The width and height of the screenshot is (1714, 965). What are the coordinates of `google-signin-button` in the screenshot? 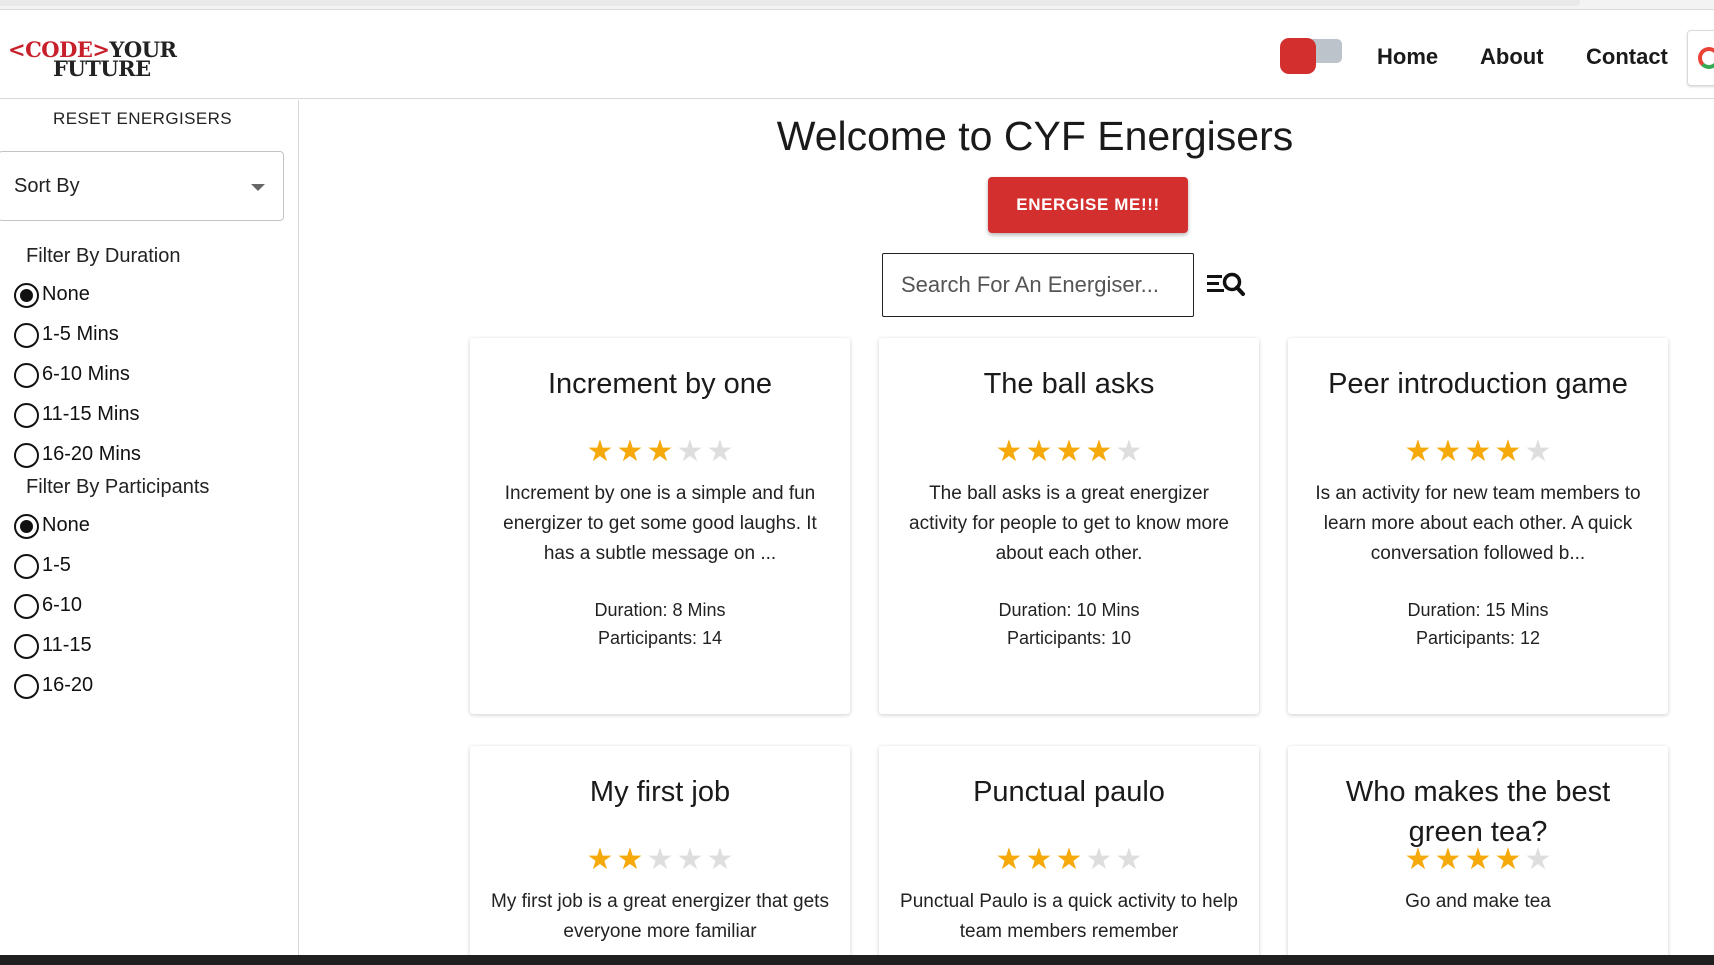 It's located at (1700, 58).